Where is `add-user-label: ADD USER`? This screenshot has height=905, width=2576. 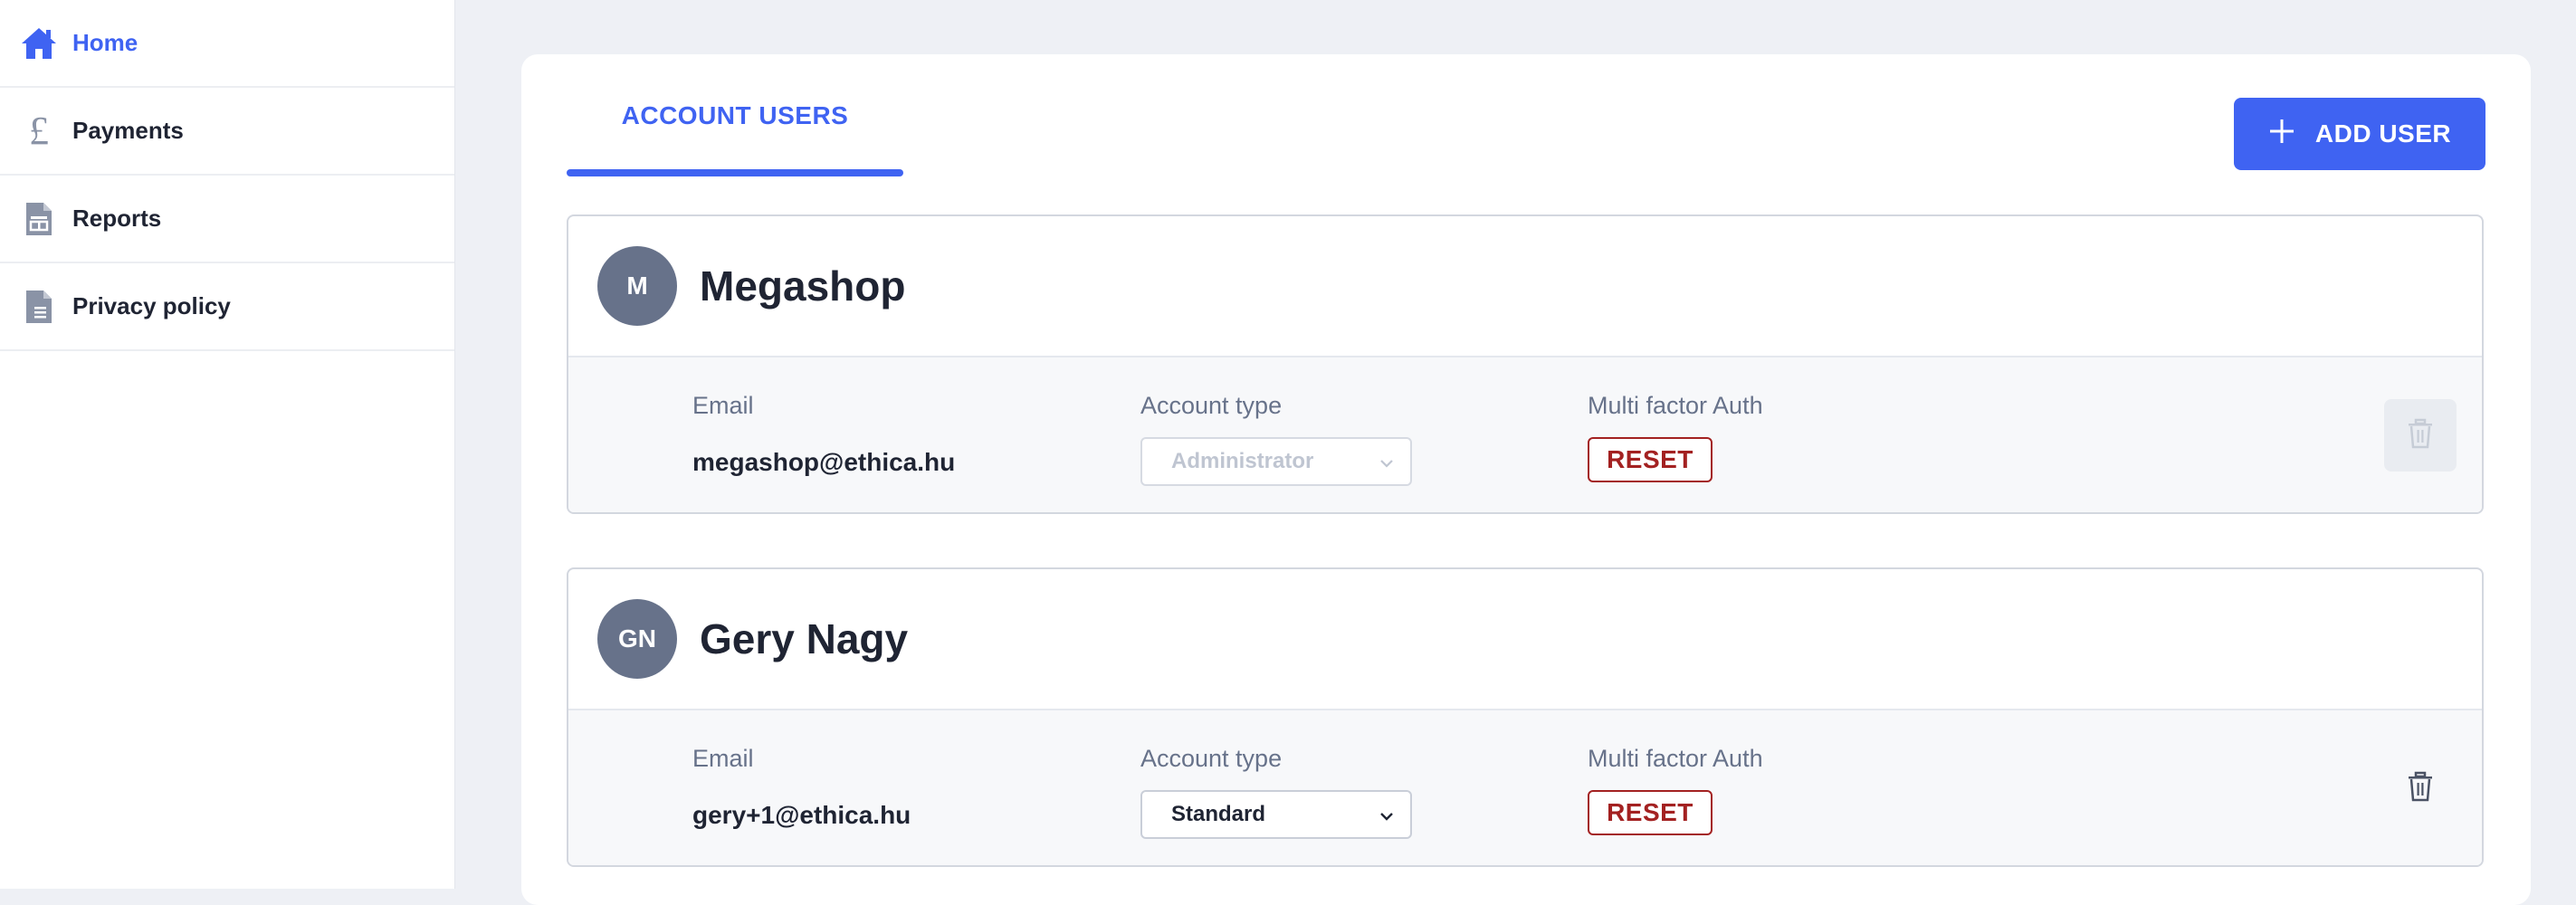 add-user-label: ADD USER is located at coordinates (2383, 134).